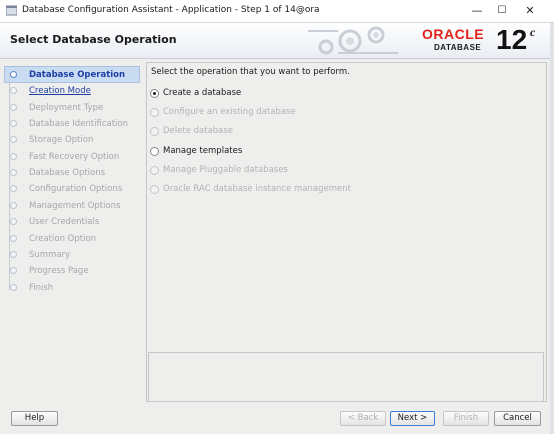 The width and height of the screenshot is (554, 434). I want to click on window-edge, so click(552, 228).